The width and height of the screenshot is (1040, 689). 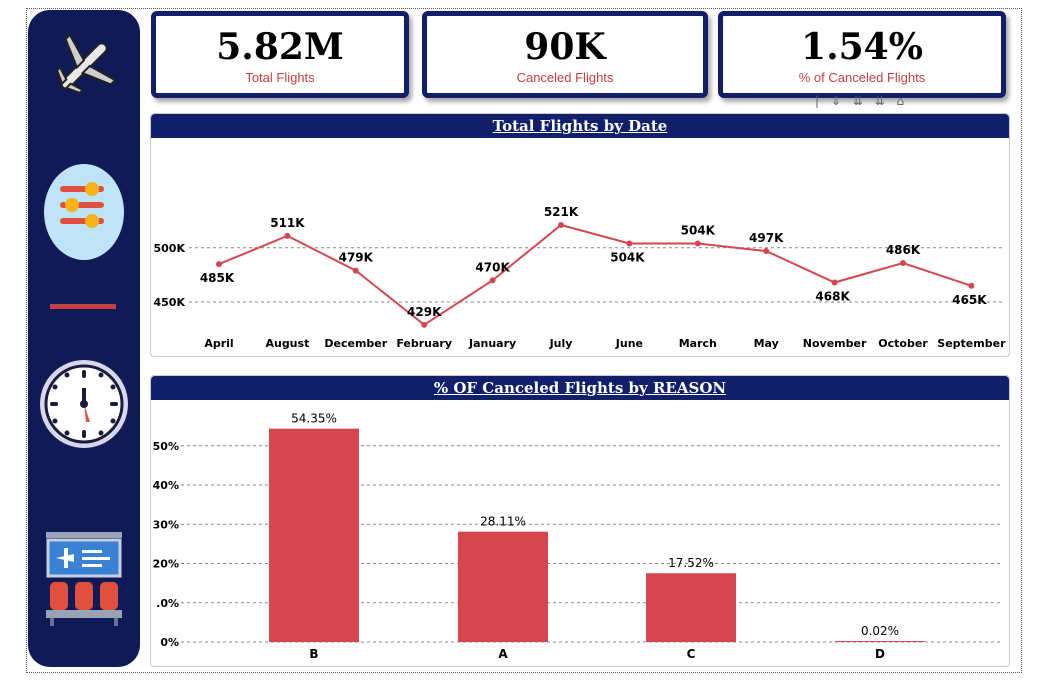 What do you see at coordinates (580, 126) in the screenshot?
I see `line-chart-title: Total Flights by Date` at bounding box center [580, 126].